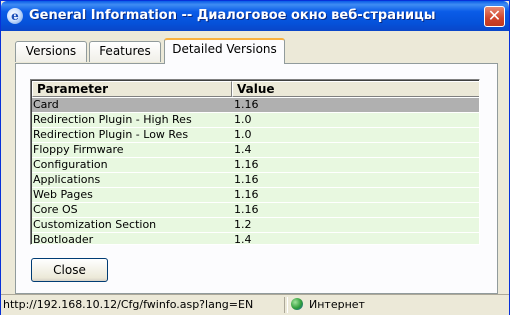  Describe the element at coordinates (55, 209) in the screenshot. I see `cell-parameter: Core OS` at that location.